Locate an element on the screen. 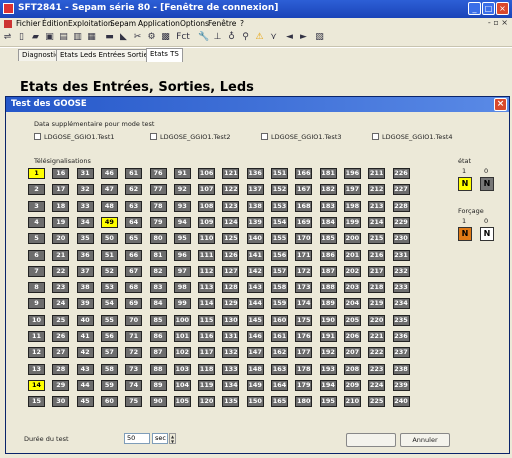 This screenshot has width=512, height=458. menu-exploitation: Exploitation is located at coordinates (90, 23).